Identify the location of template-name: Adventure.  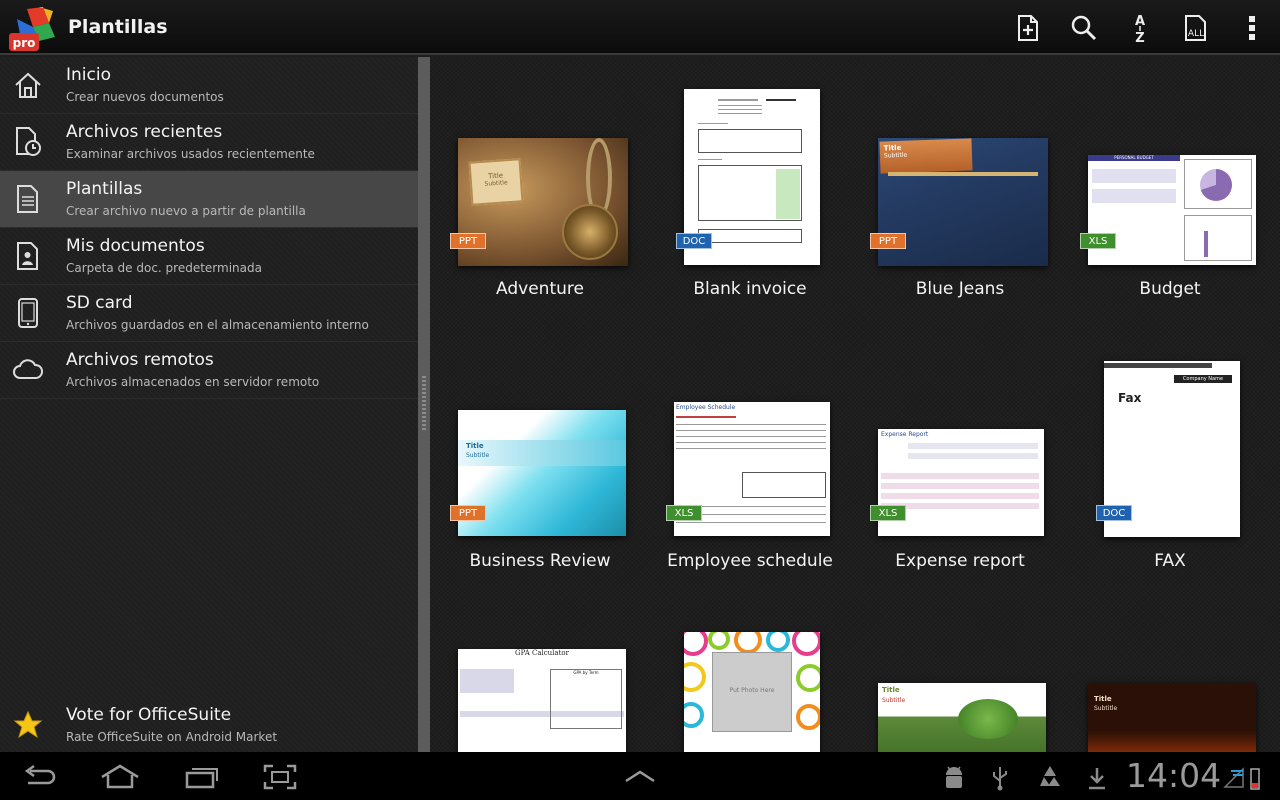
(540, 289).